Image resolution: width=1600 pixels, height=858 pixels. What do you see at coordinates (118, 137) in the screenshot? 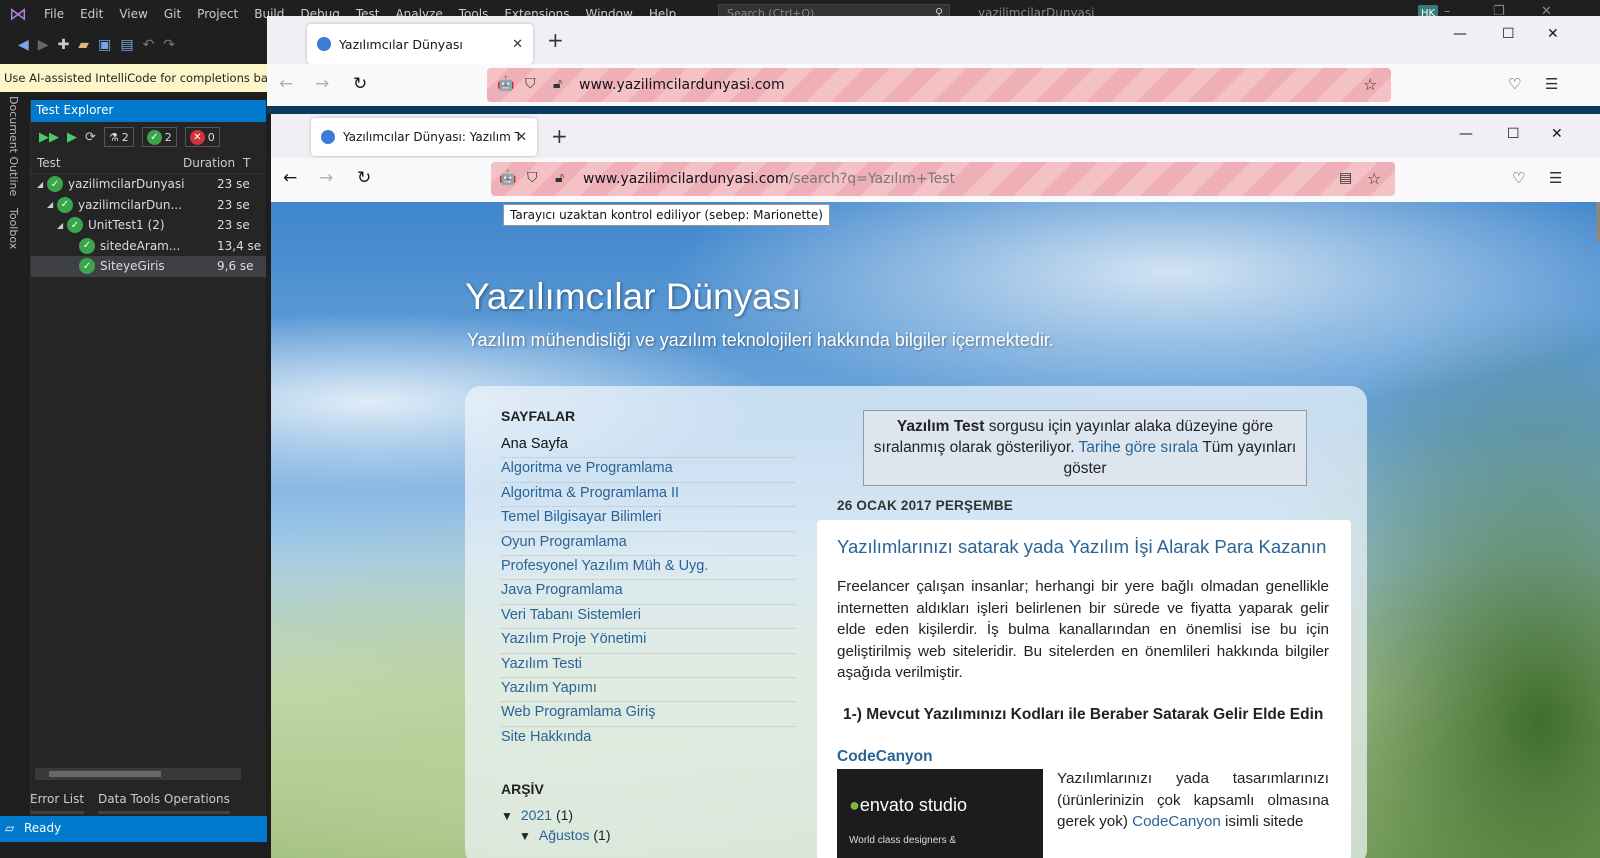
I see `total-tests-badge: ⚗ 2` at bounding box center [118, 137].